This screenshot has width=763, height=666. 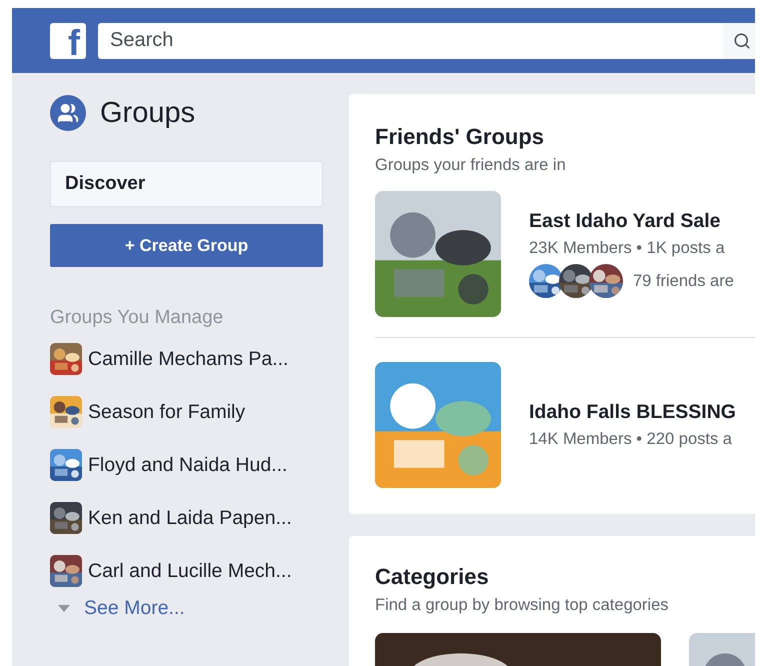 What do you see at coordinates (631, 221) in the screenshot?
I see `group-name: East Idaho Yard Sale` at bounding box center [631, 221].